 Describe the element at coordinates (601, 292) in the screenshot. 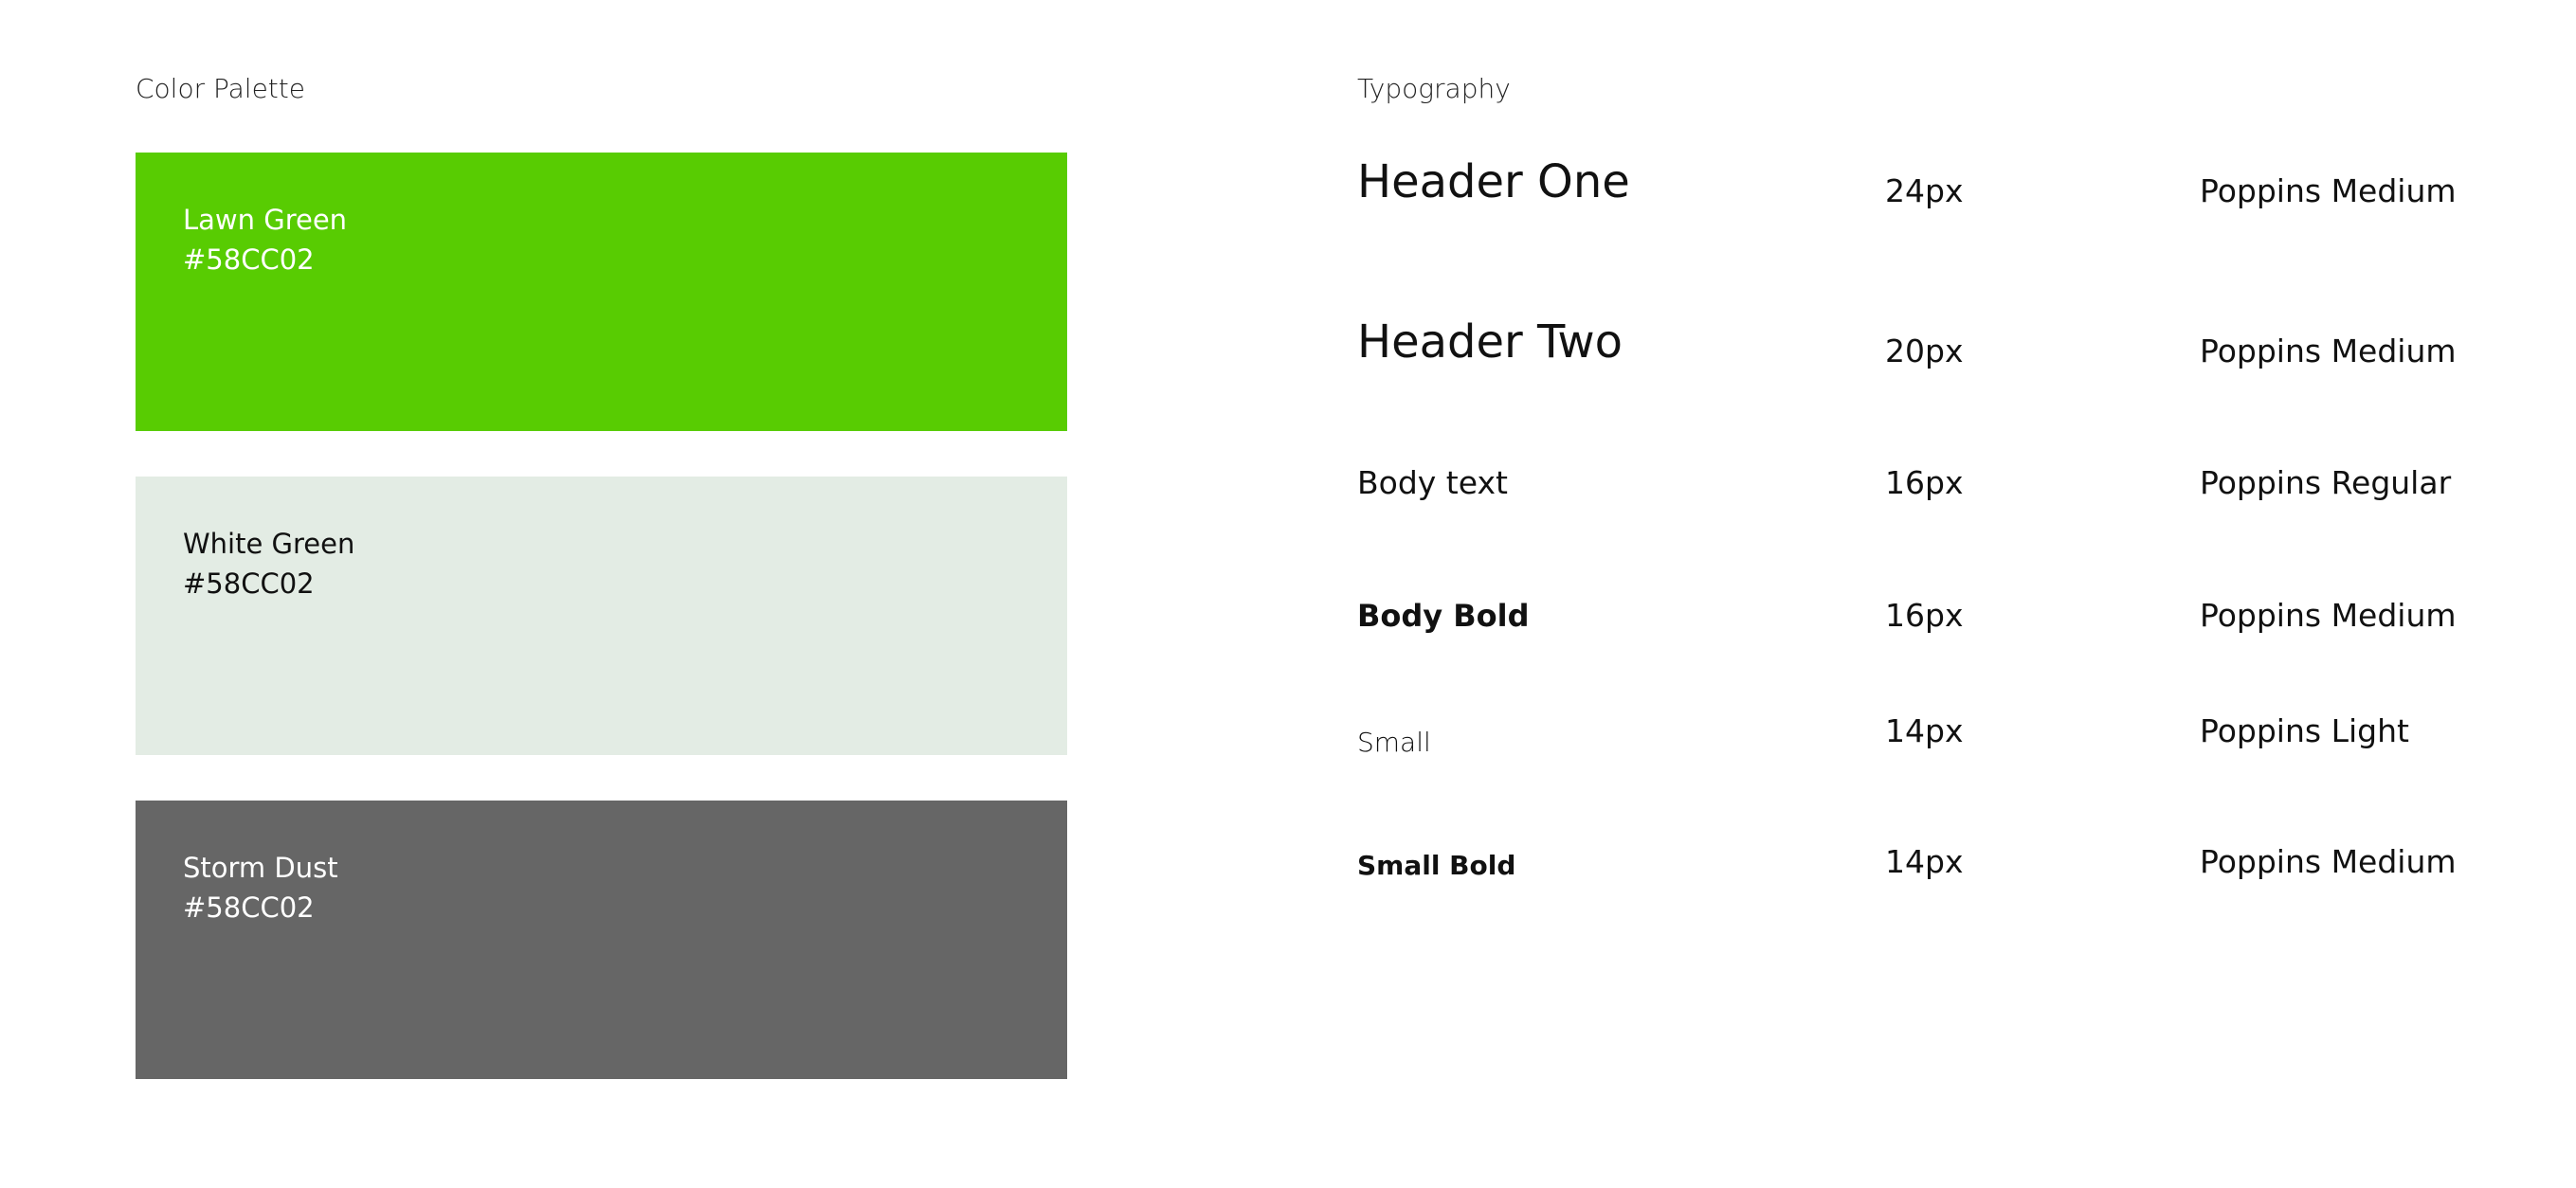

I see `swatch-lawn-green: Lawn Green #58CC02` at that location.